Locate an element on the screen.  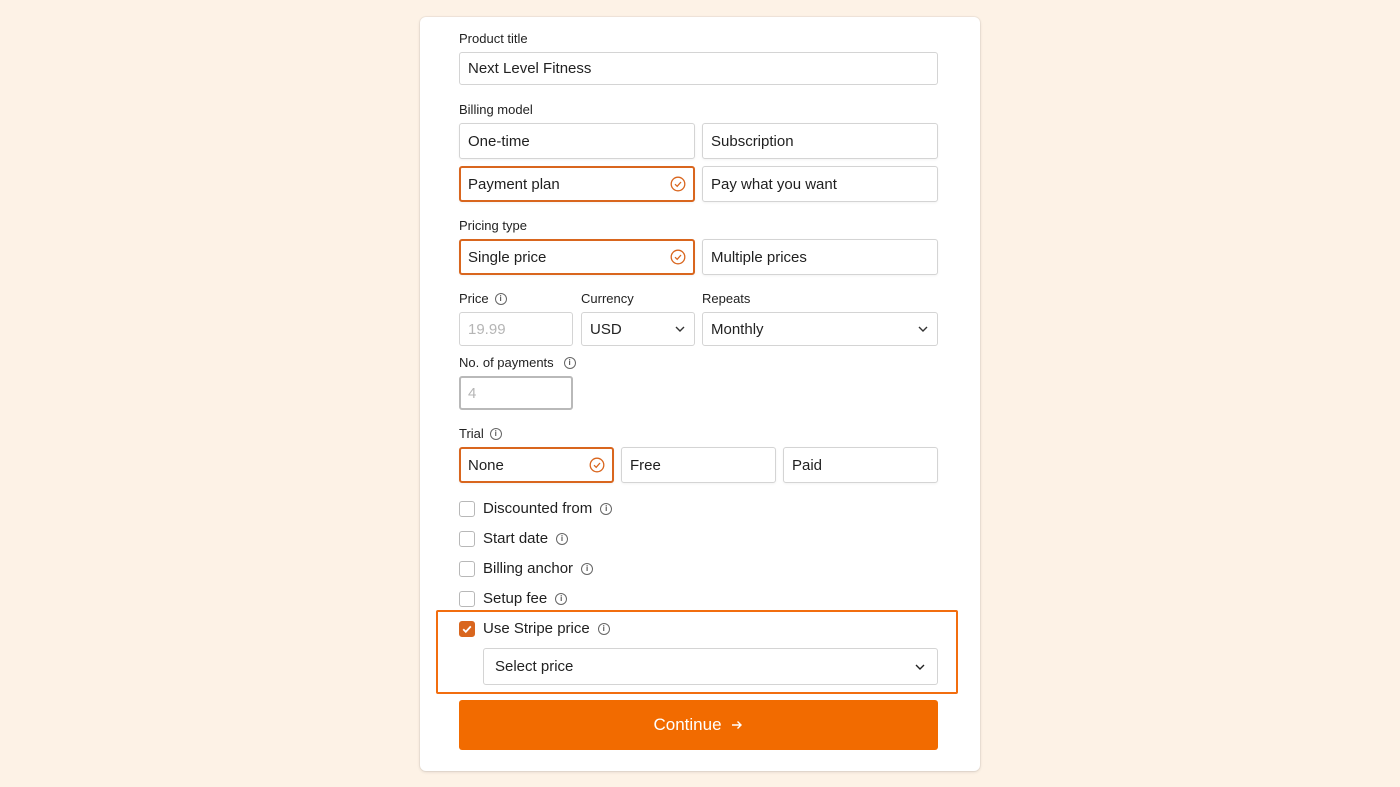
currency-select: USD is located at coordinates (638, 329).